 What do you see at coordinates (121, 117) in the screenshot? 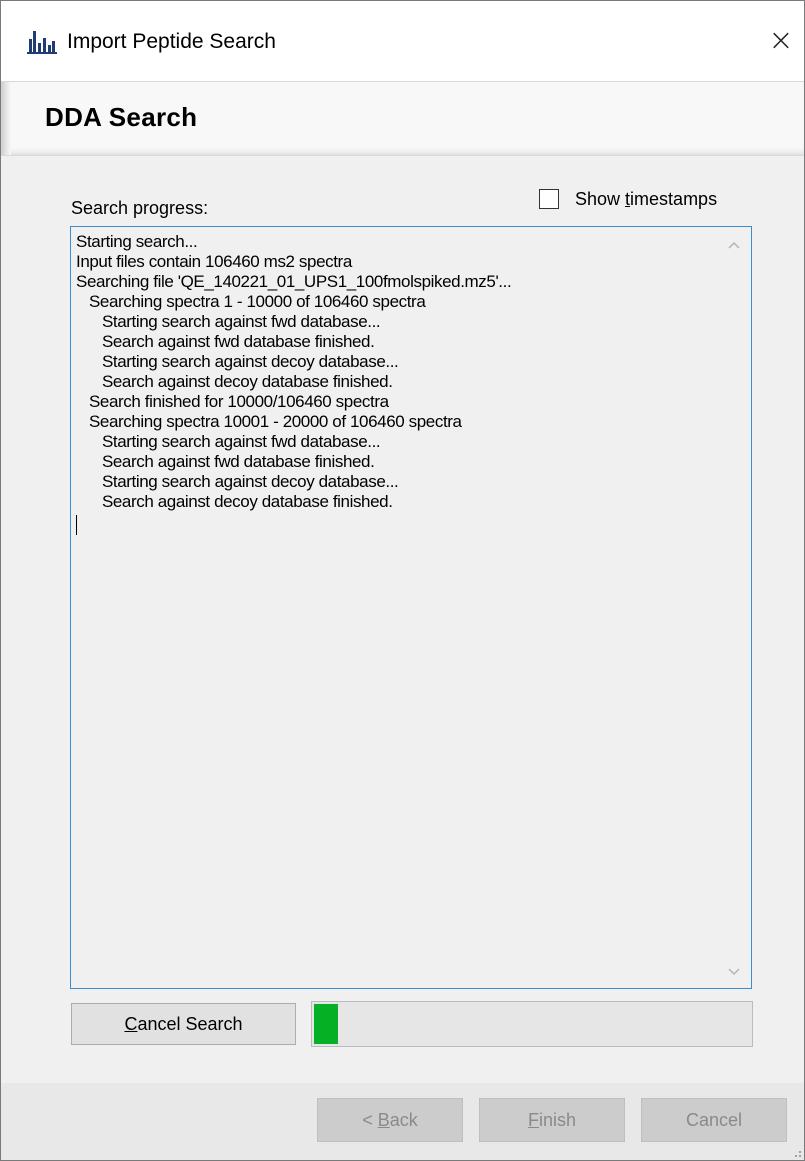
I see `page-title: DDA Search` at bounding box center [121, 117].